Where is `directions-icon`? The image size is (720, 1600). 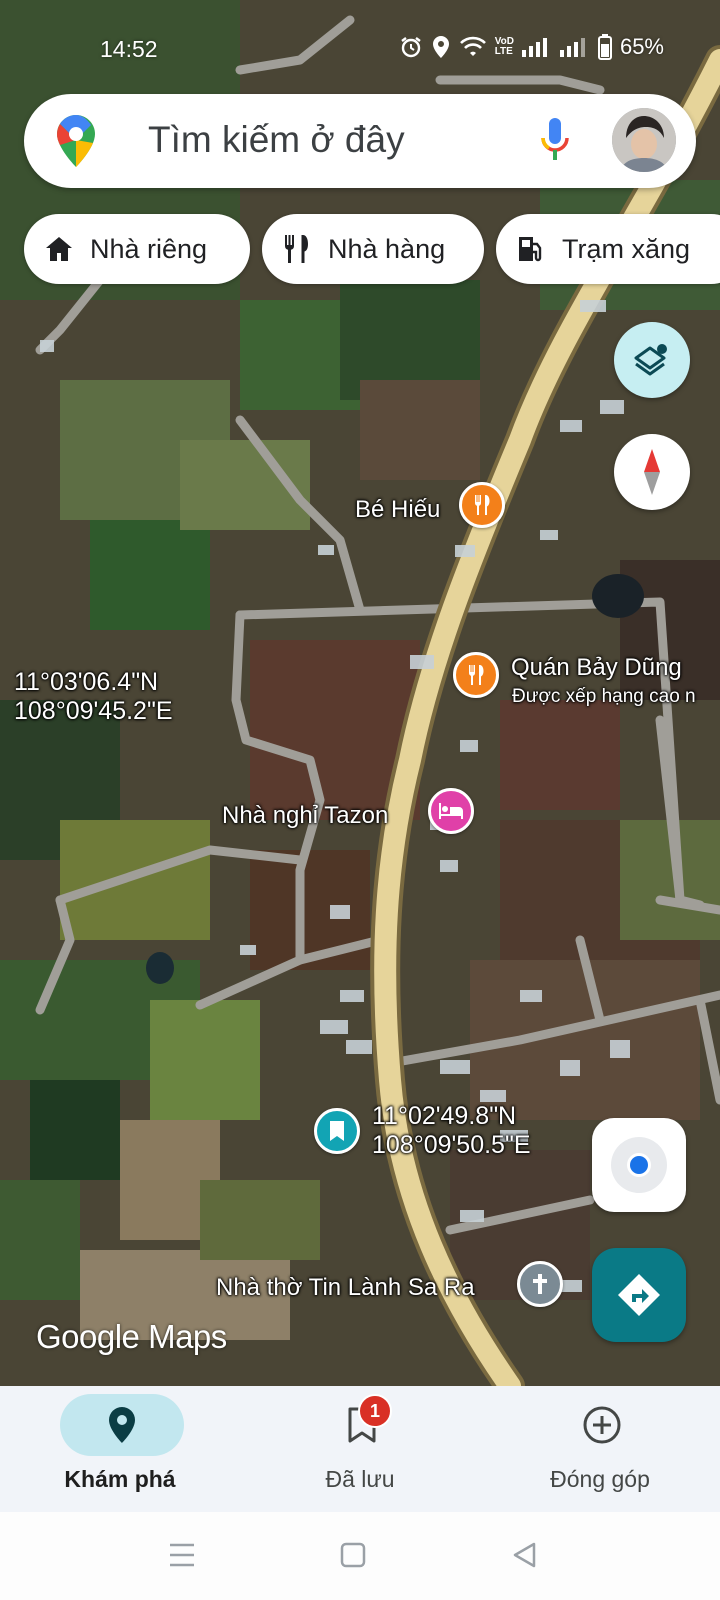 directions-icon is located at coordinates (639, 1295).